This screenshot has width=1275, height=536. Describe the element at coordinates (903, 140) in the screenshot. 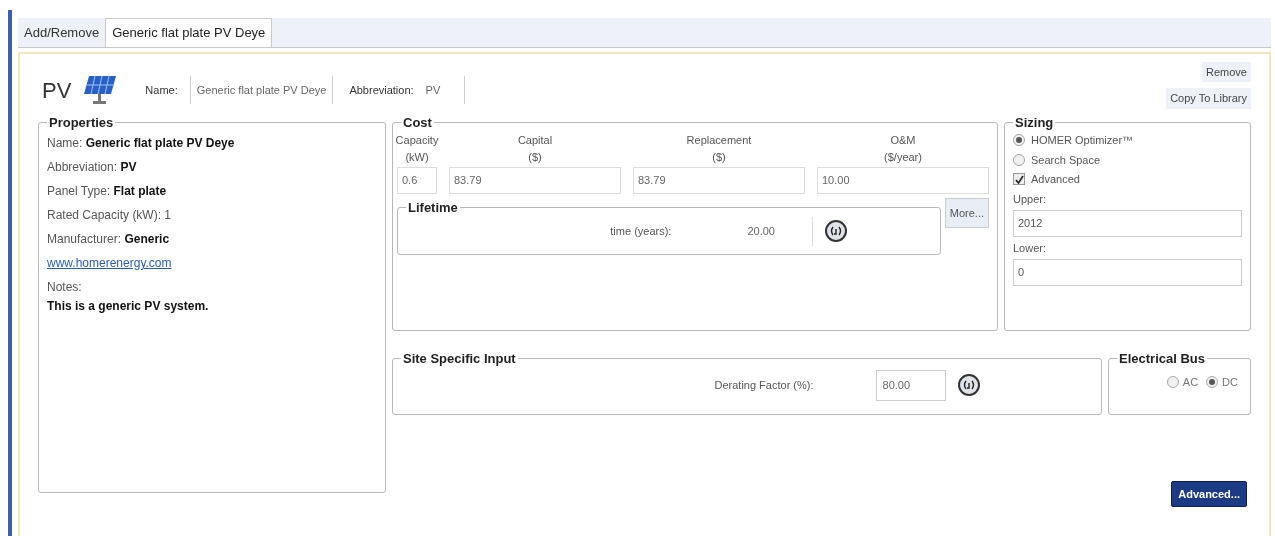

I see `column-heading: O&M` at that location.